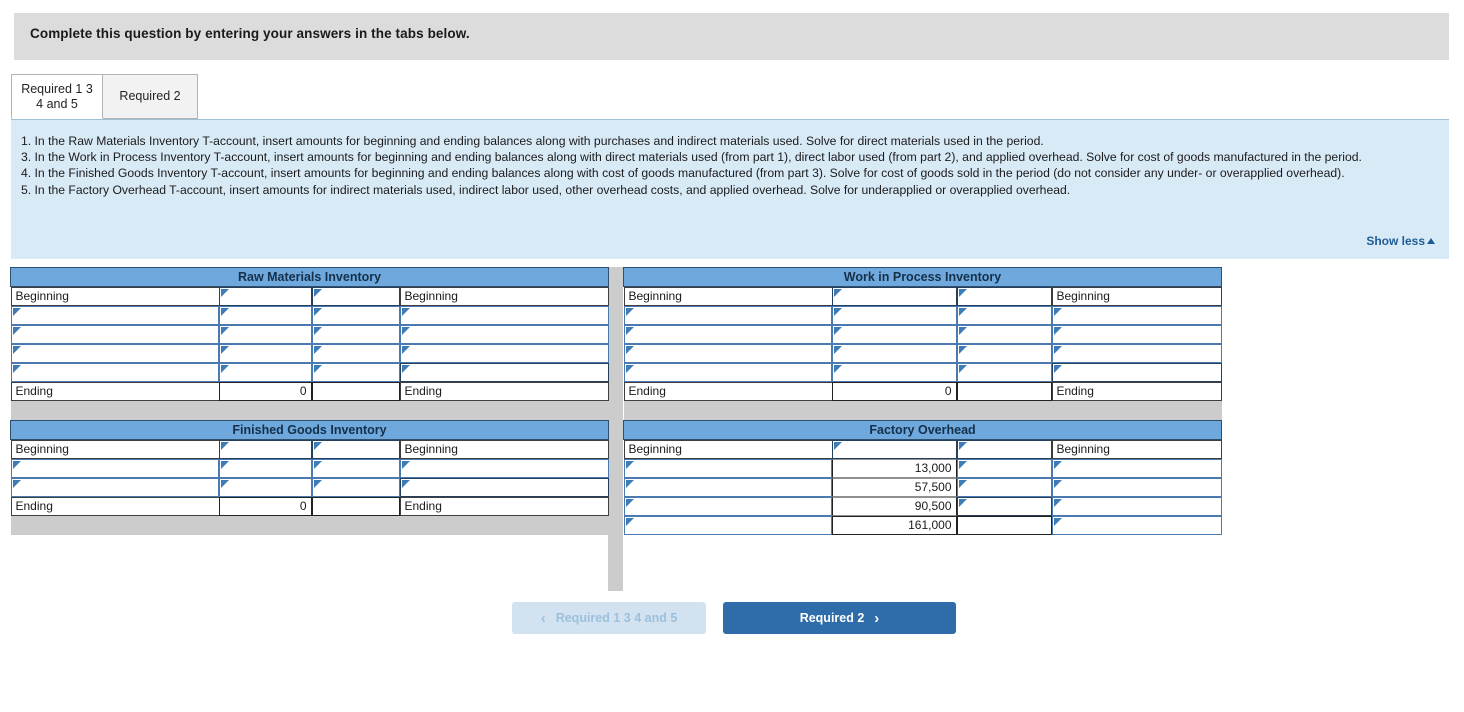 The image size is (1464, 712). What do you see at coordinates (1431, 241) in the screenshot?
I see `caret-up-icon` at bounding box center [1431, 241].